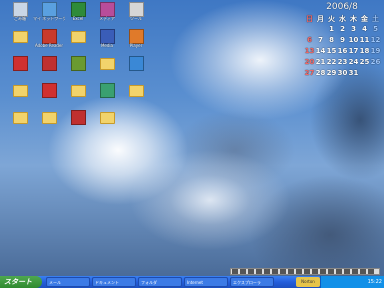  I want to click on calendar-day: 日, so click(309, 19).